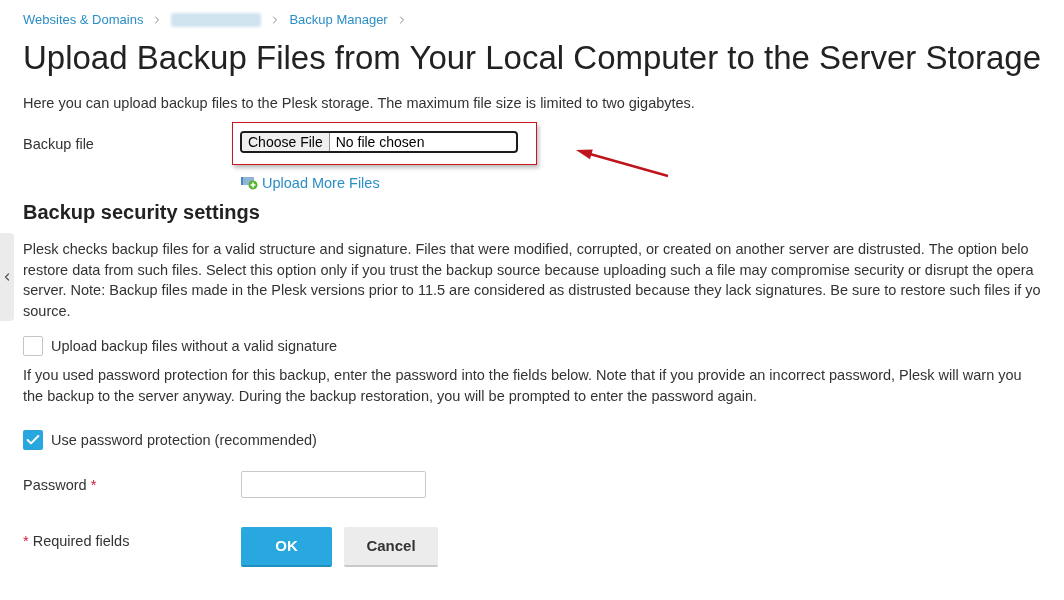  Describe the element at coordinates (286, 142) in the screenshot. I see `choose-file-button: Choose File` at that location.